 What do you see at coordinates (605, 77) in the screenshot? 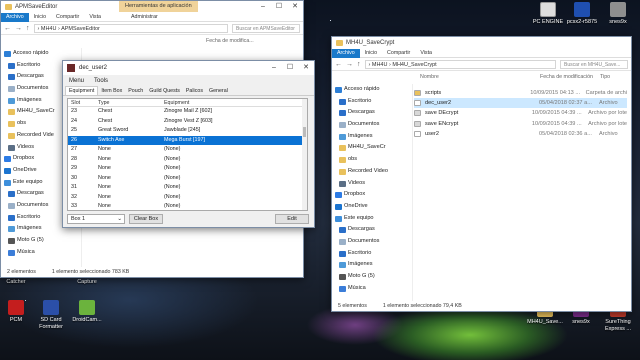
I see `column-header-type: Tipo` at bounding box center [605, 77].